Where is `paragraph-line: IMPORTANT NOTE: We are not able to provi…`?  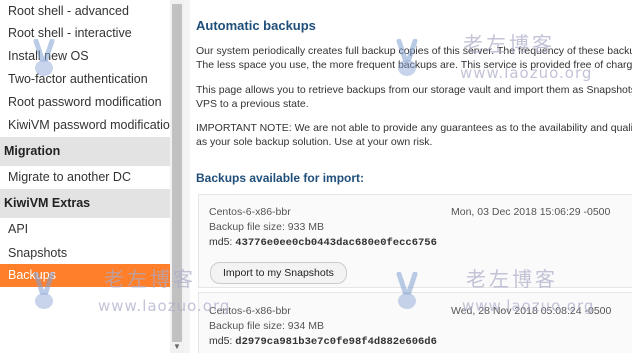 paragraph-line: IMPORTANT NOTE: We are not able to provi… is located at coordinates (414, 128).